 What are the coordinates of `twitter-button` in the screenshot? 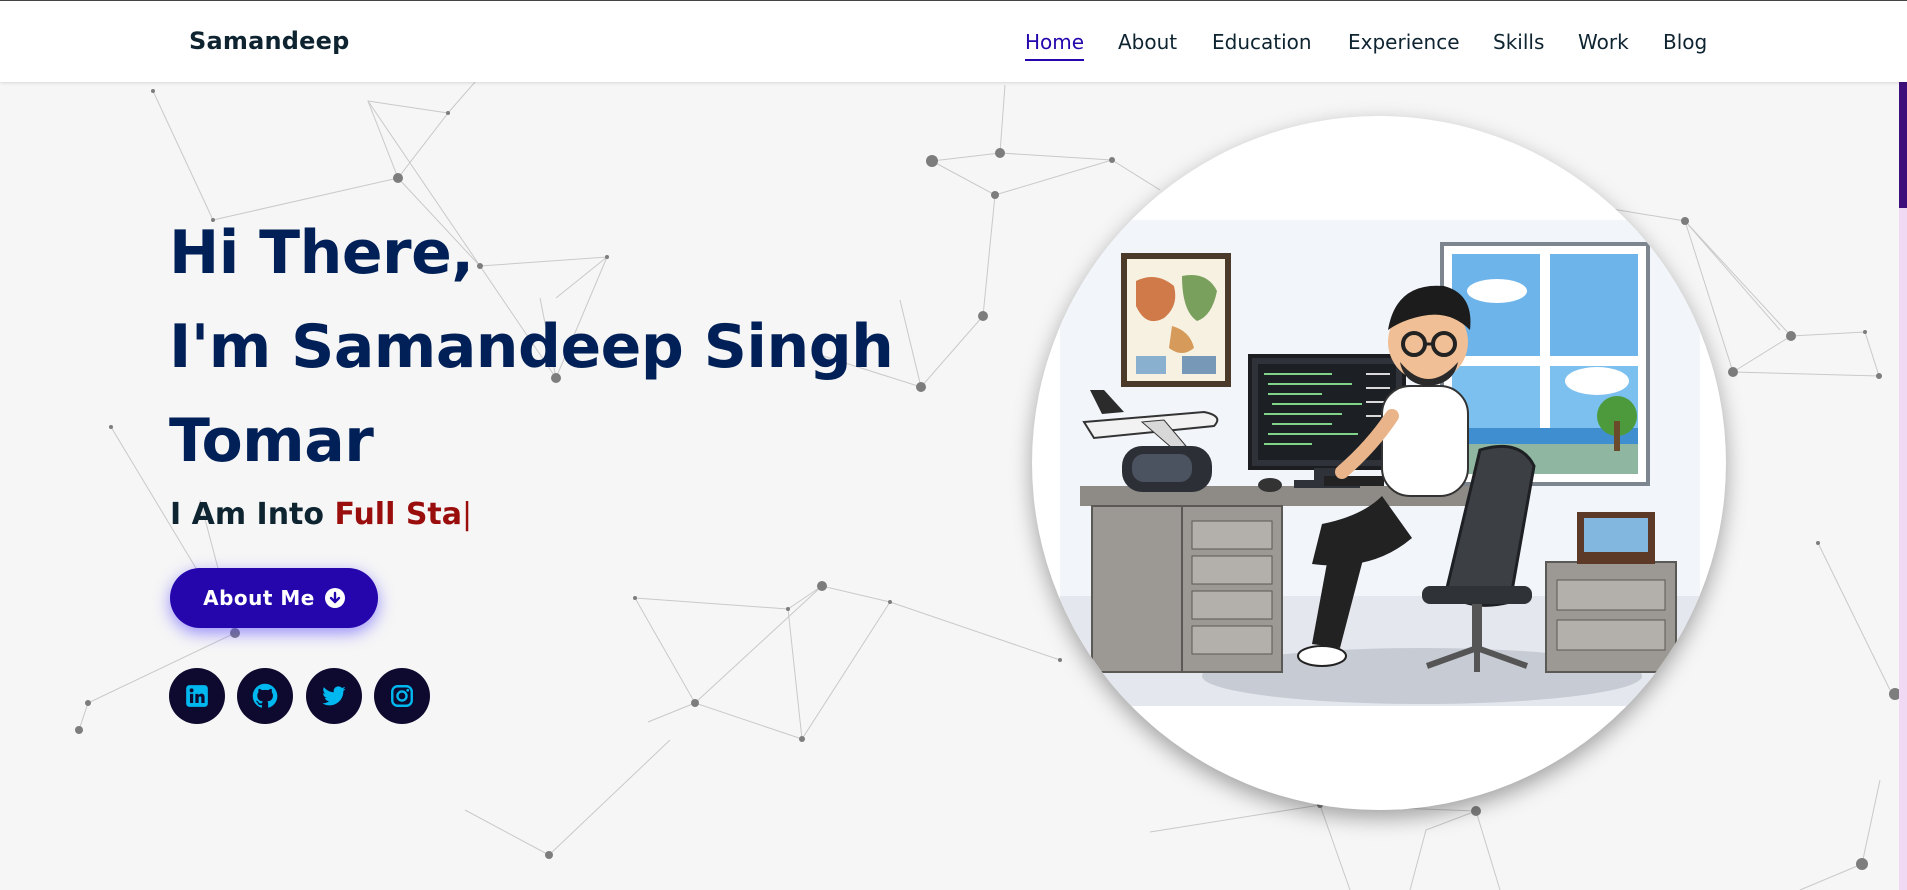 It's located at (334, 696).